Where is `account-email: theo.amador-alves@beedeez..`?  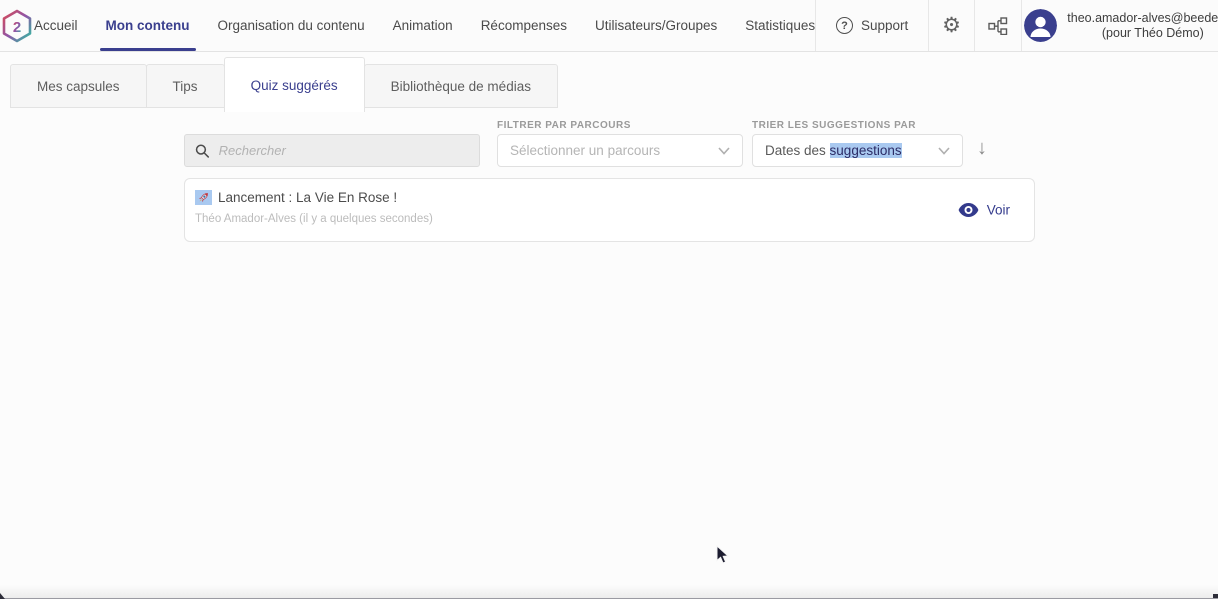
account-email: theo.amador-alves@beedeez.. is located at coordinates (1142, 17).